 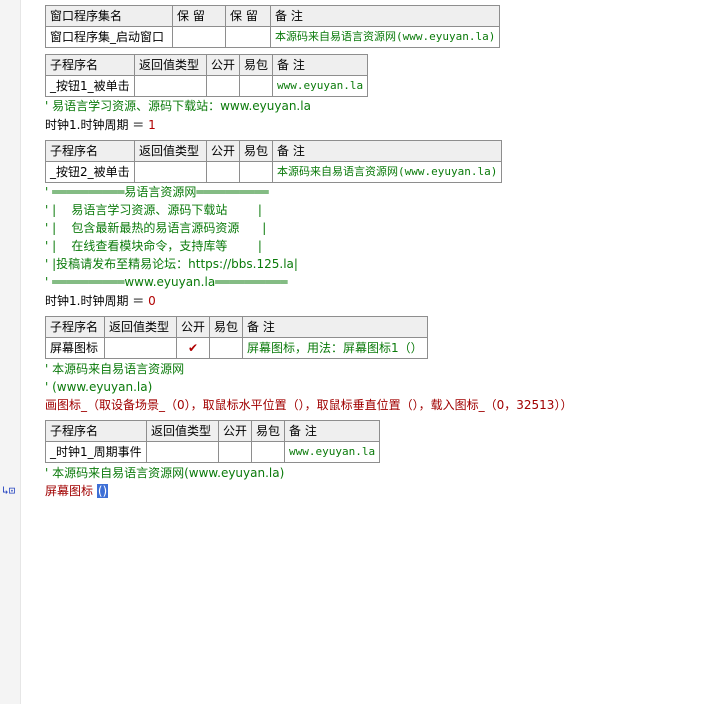 What do you see at coordinates (75, 348) in the screenshot?
I see `subroutine-name-cell: 屏幕图标` at bounding box center [75, 348].